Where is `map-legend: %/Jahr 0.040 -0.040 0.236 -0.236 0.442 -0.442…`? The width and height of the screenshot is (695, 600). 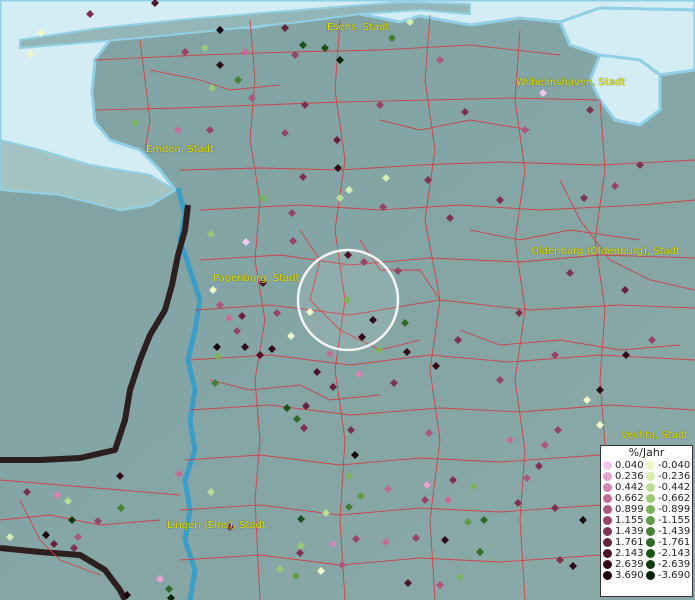 map-legend: %/Jahr 0.040 -0.040 0.236 -0.236 0.442 -0.442… is located at coordinates (646, 521).